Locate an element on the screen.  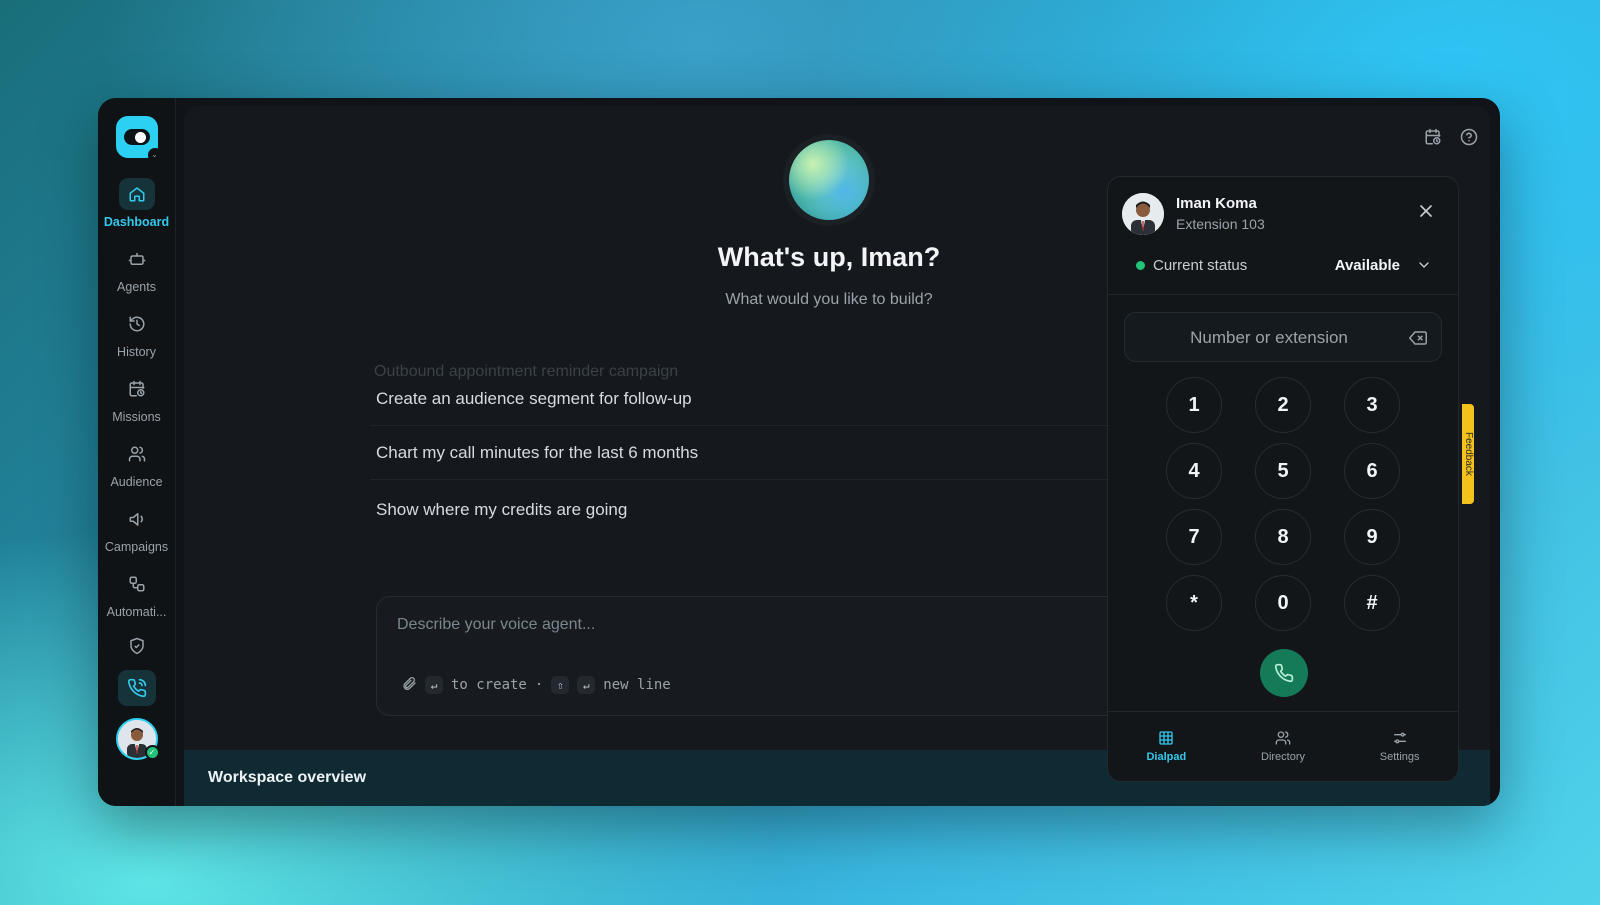
phone-icon is located at coordinates (1284, 673).